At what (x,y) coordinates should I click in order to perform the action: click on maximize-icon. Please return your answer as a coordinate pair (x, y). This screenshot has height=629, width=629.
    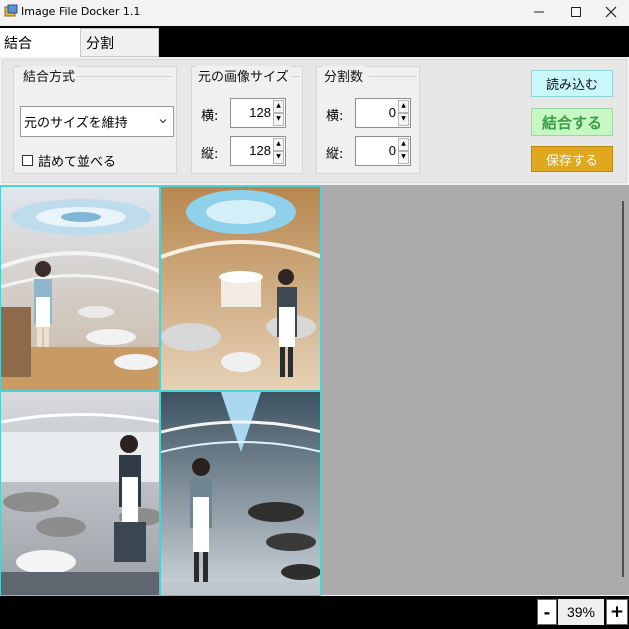
    Looking at the image, I should click on (576, 12).